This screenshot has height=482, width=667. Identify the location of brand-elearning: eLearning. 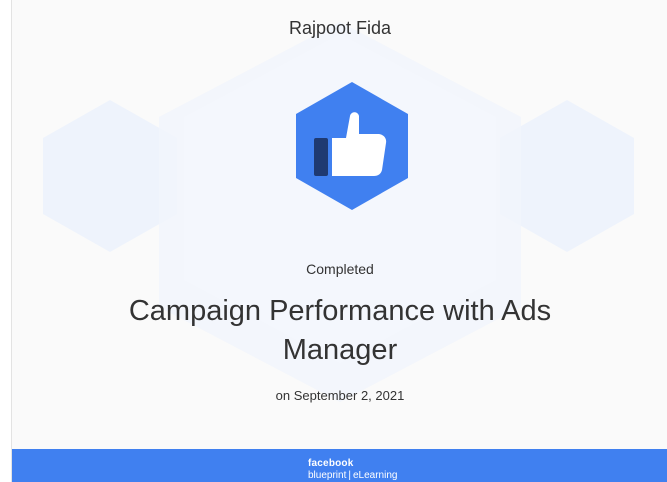
(375, 475).